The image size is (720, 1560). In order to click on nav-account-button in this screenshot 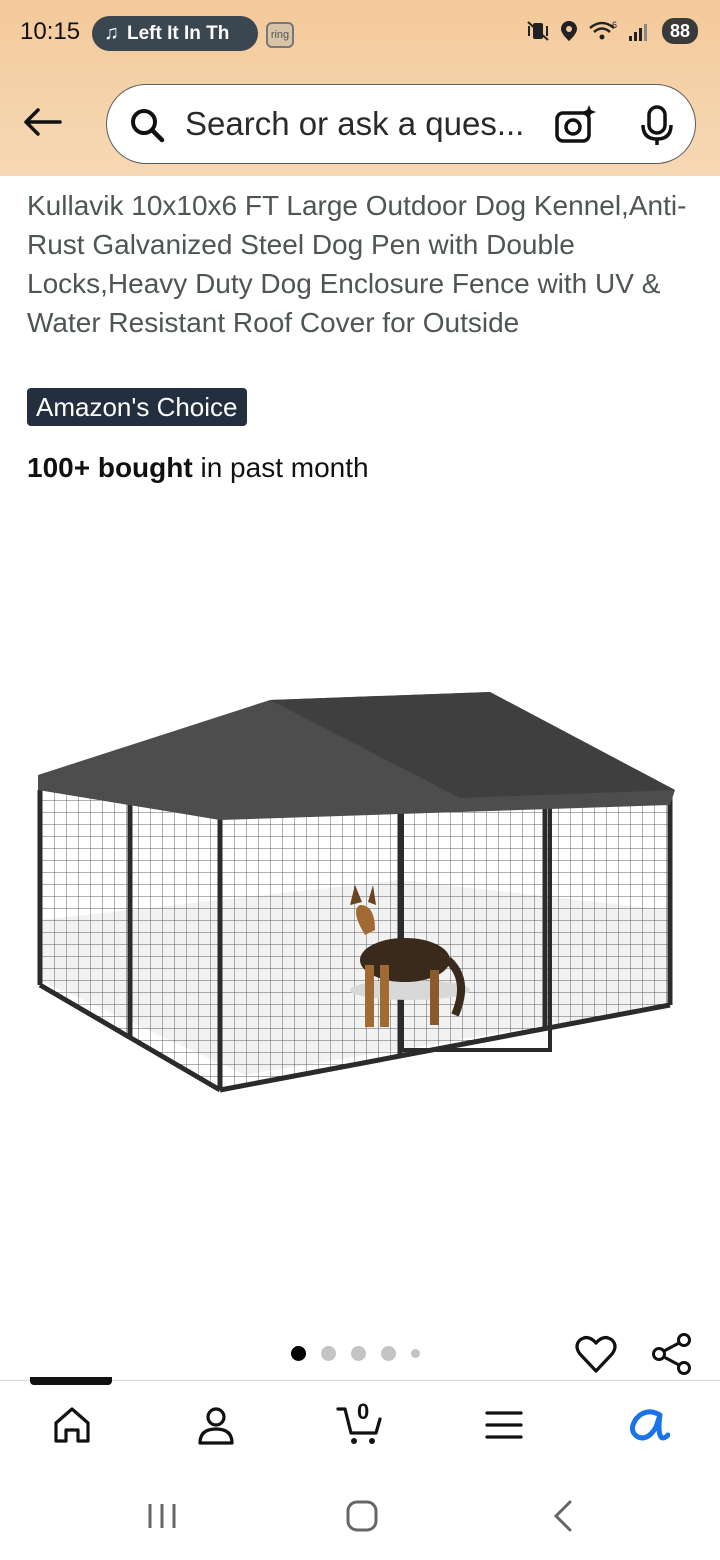, I will do `click(216, 1425)`.